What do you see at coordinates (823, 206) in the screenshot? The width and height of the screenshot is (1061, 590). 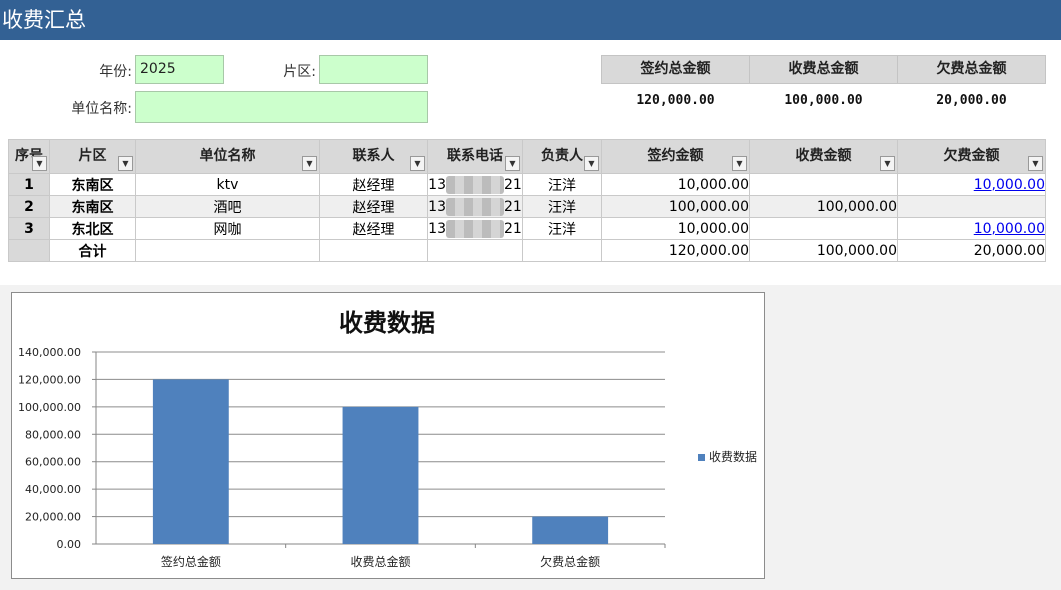 I see `paid-cell: 100,000.00` at bounding box center [823, 206].